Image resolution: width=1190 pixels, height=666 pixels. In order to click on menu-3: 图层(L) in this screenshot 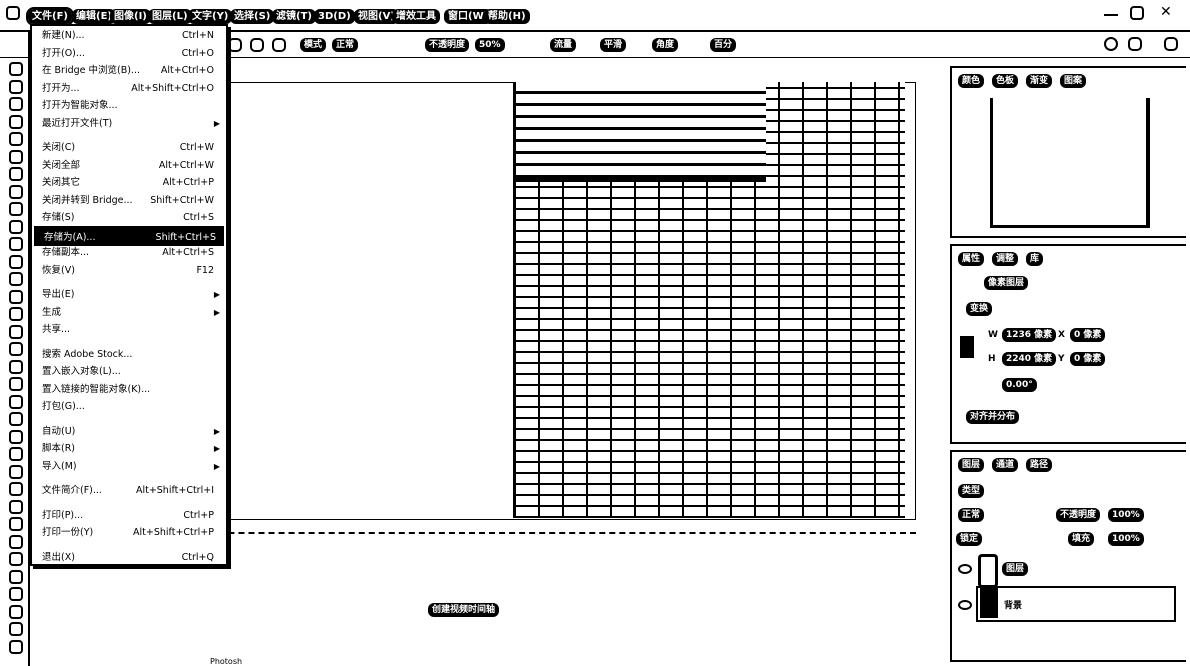, I will do `click(170, 16)`.